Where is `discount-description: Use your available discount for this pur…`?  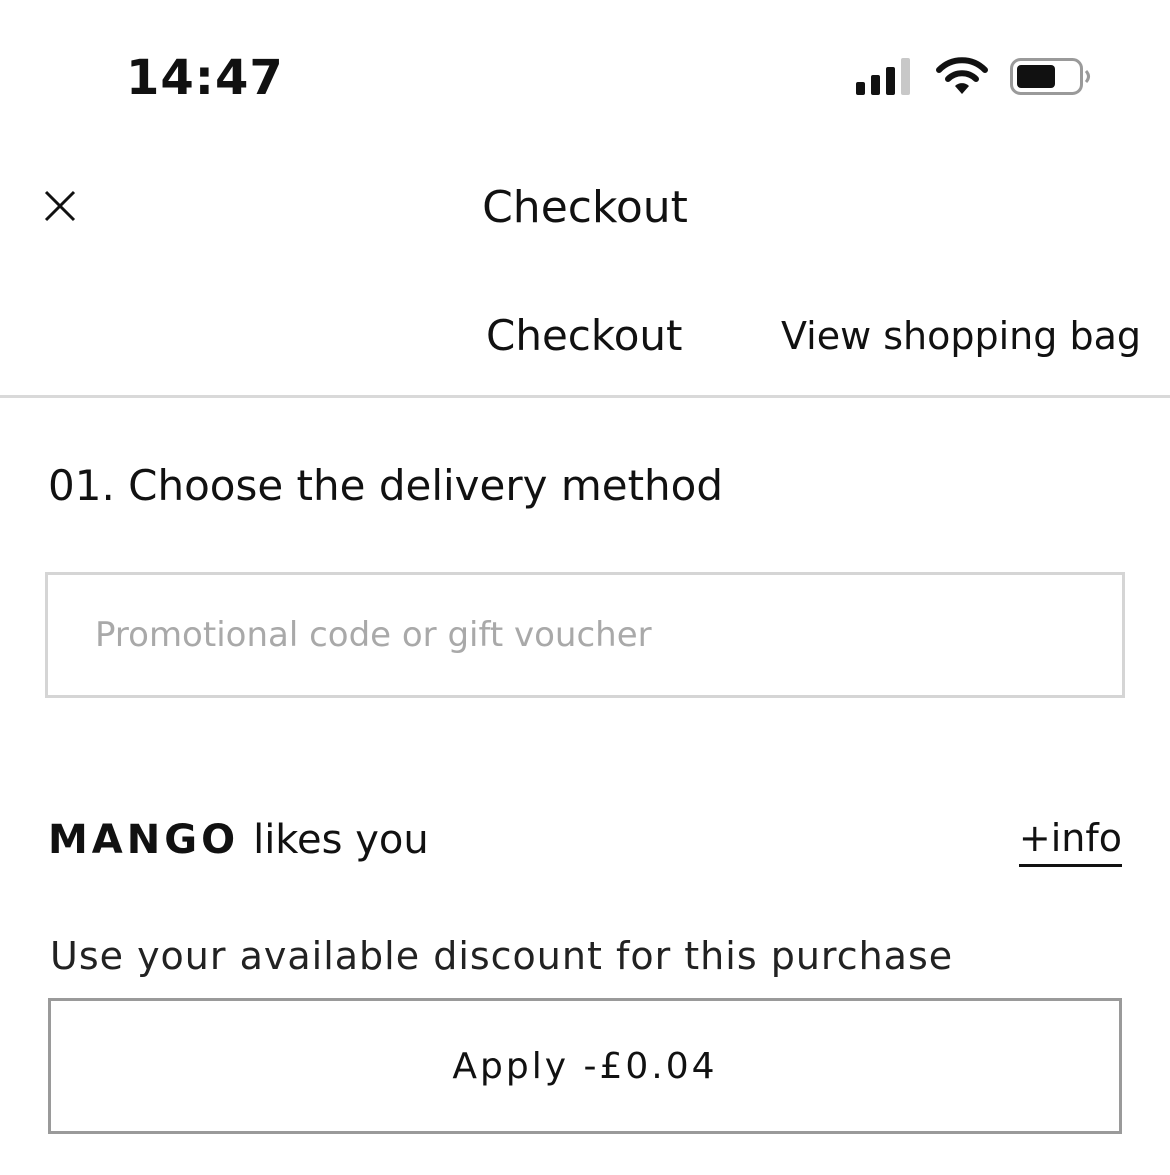
discount-description: Use your available discount for this pur… is located at coordinates (502, 956).